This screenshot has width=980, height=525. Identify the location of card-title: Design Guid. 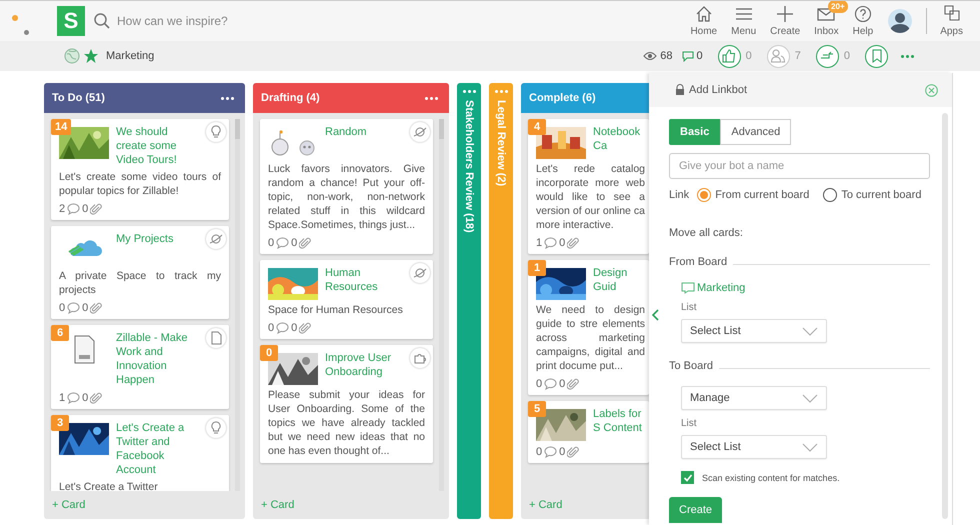
(619, 280).